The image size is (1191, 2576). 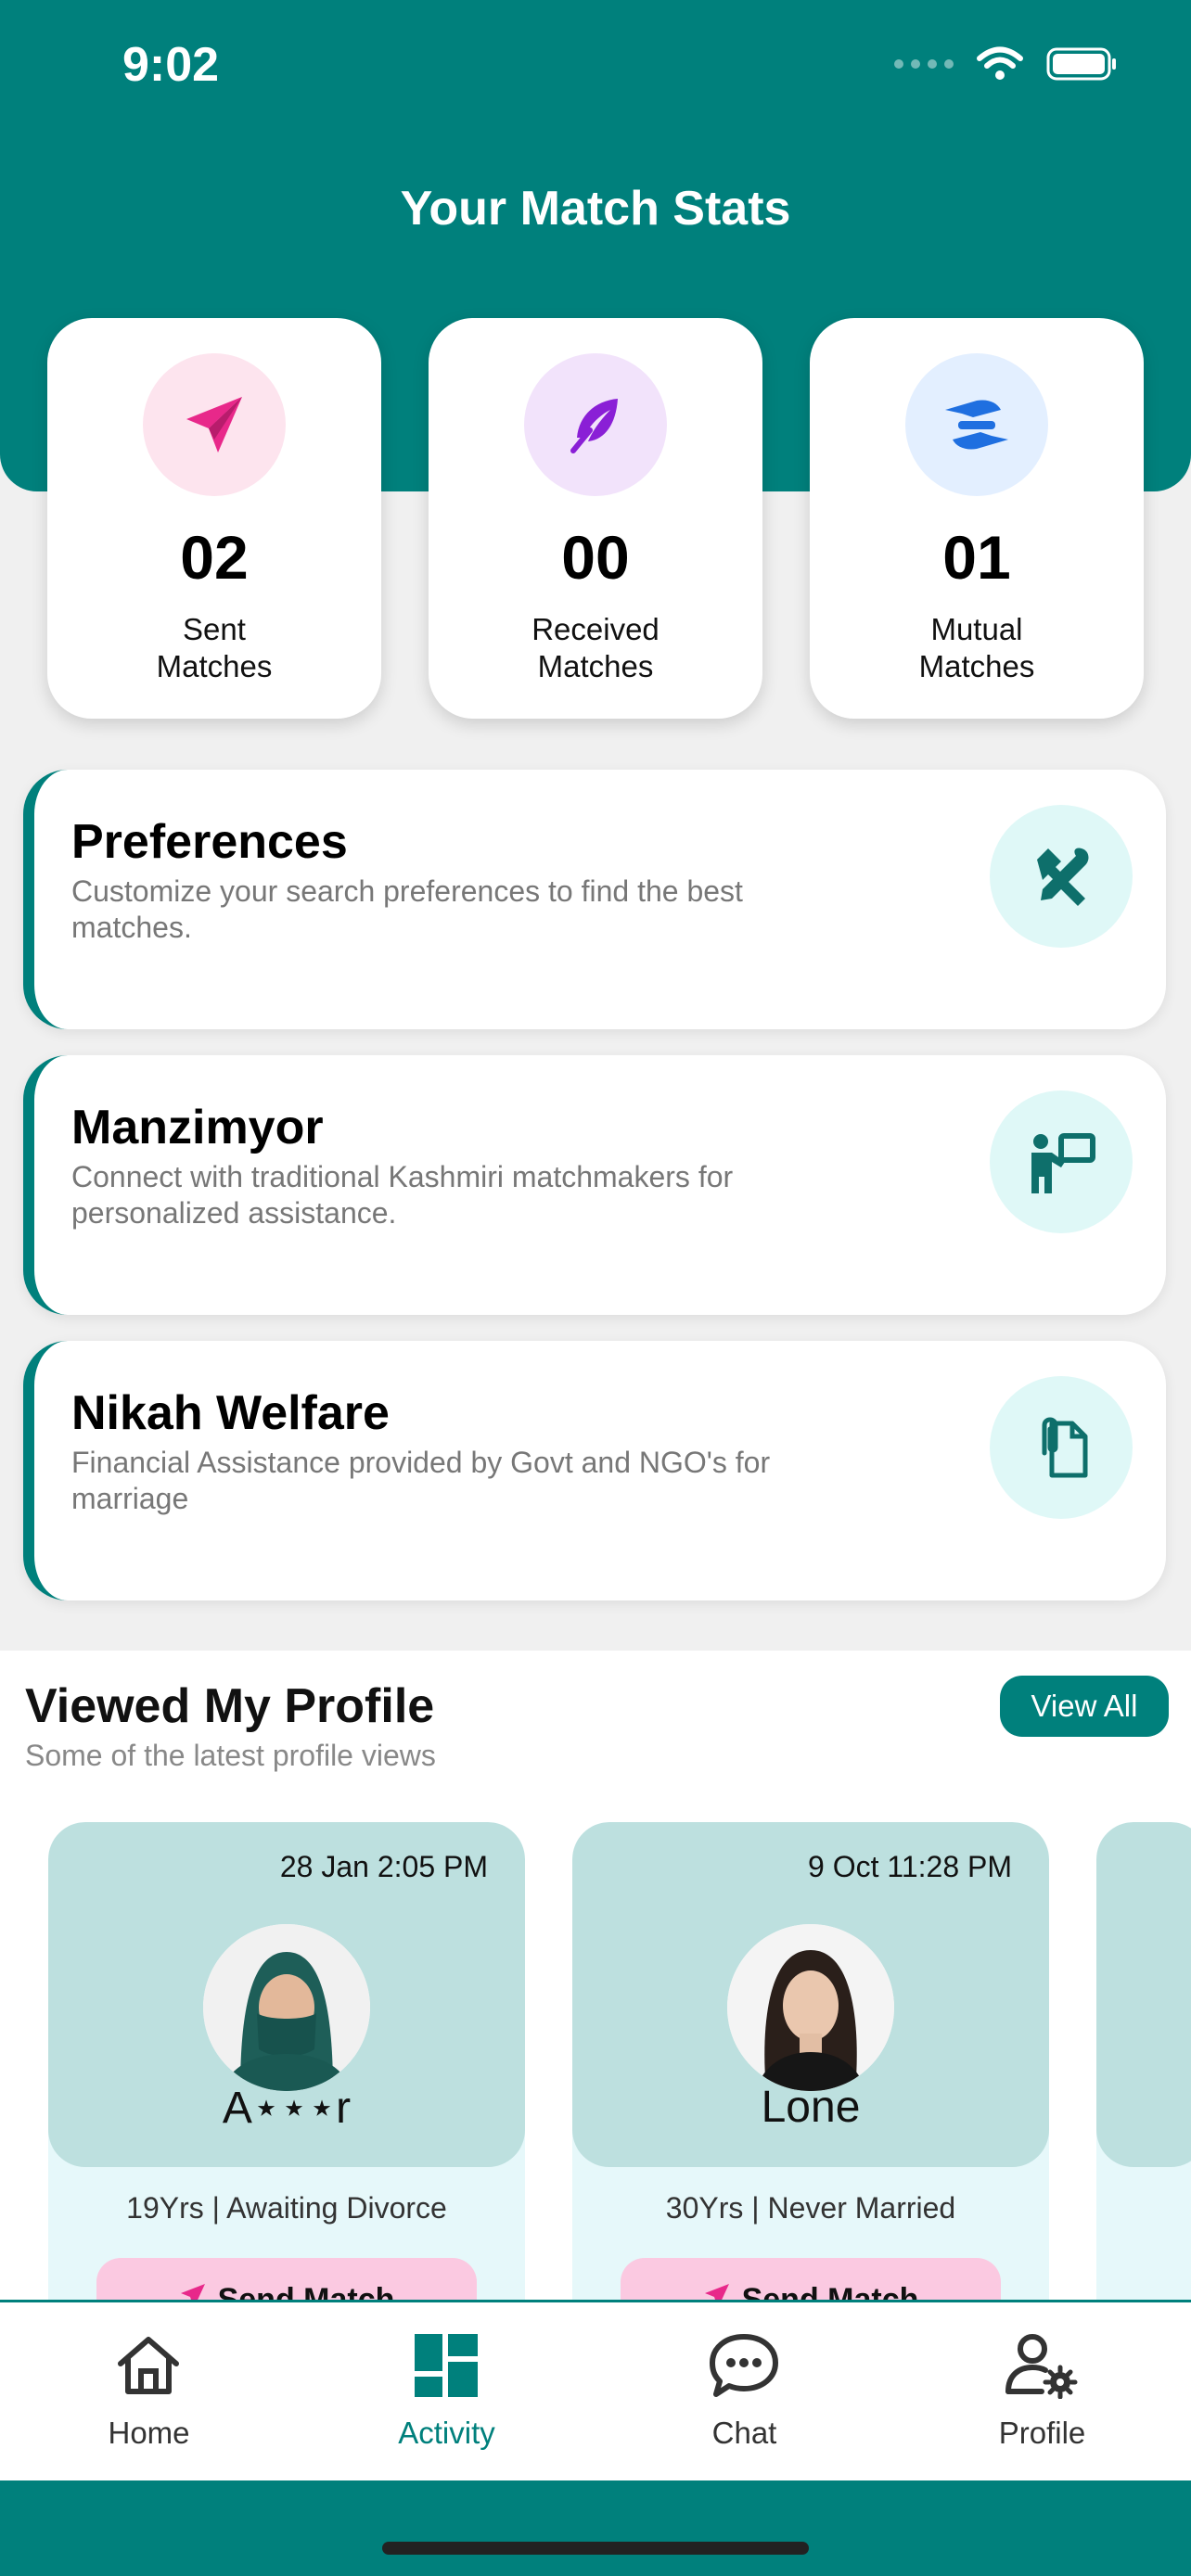 I want to click on paper-plane-icon, so click(x=215, y=425).